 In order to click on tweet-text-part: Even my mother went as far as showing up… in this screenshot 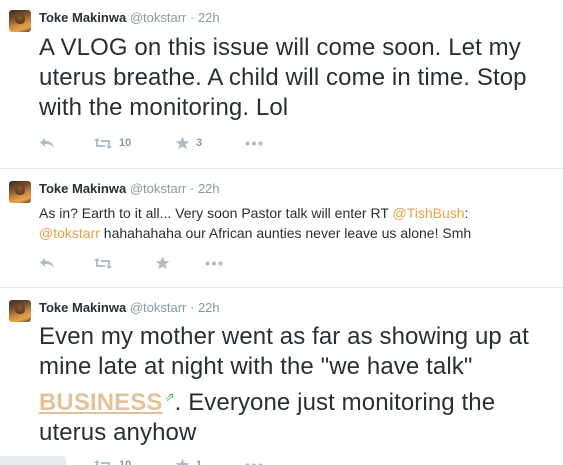, I will do `click(284, 351)`.